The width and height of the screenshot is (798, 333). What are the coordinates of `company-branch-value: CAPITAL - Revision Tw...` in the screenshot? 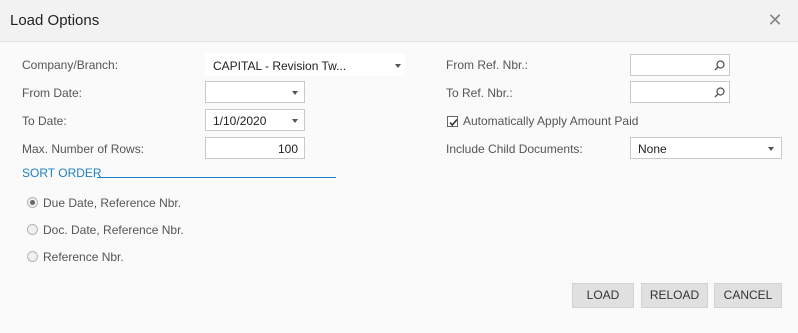 It's located at (280, 66).